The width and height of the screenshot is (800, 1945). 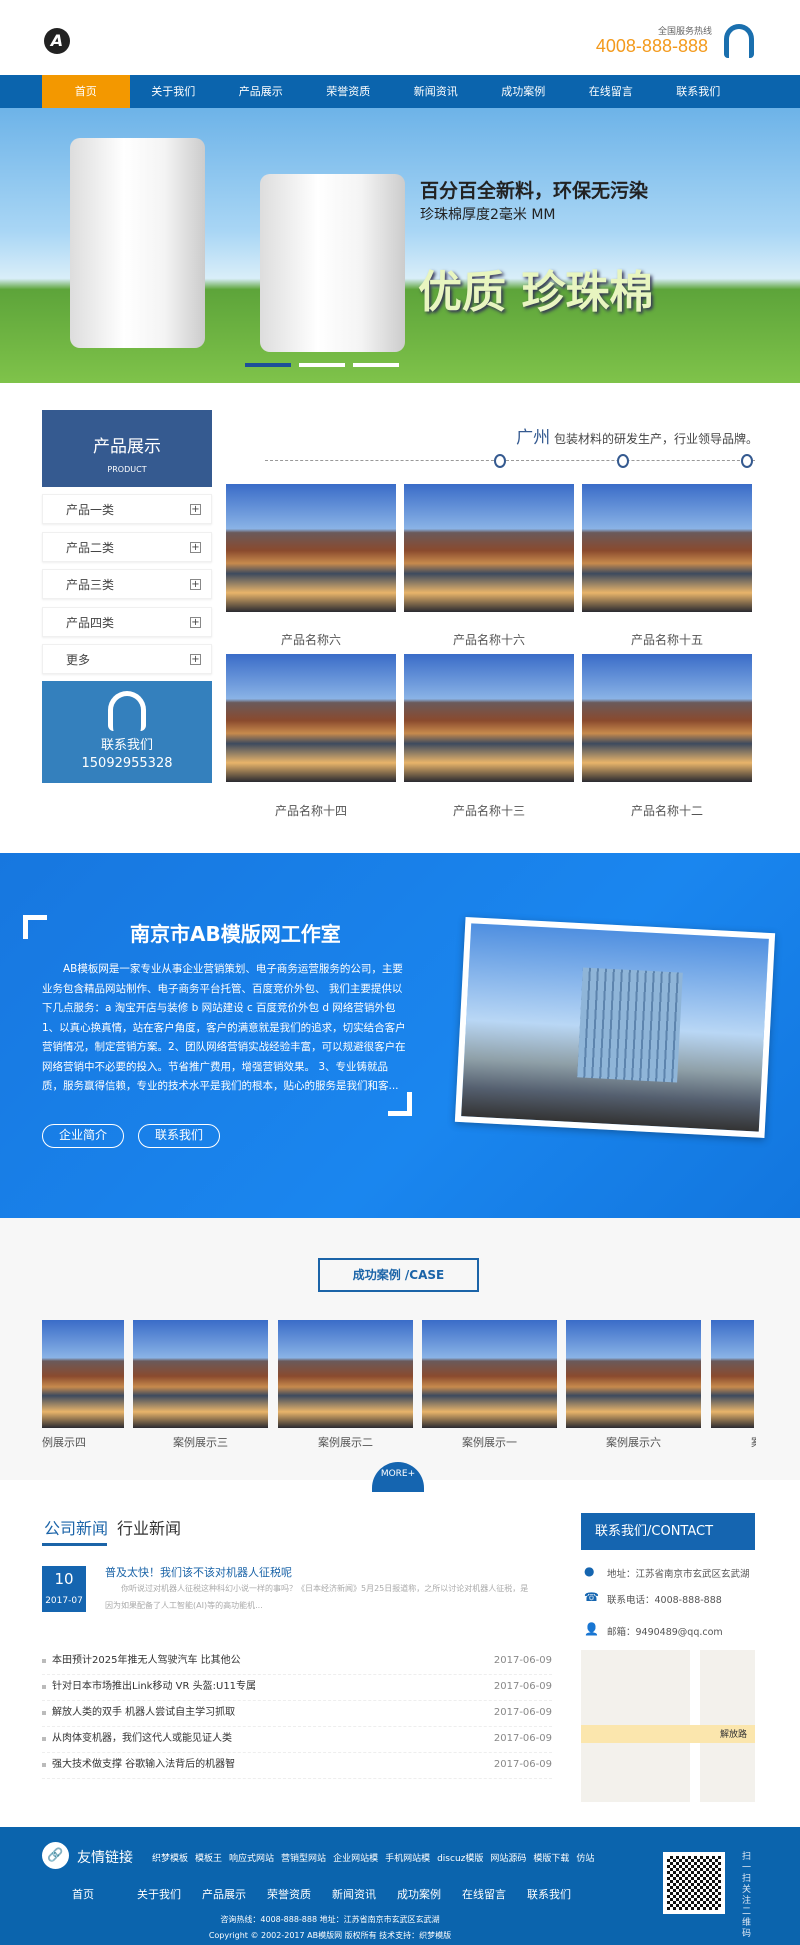 What do you see at coordinates (83, 1136) in the screenshot?
I see `company-intro-button: 企业简介` at bounding box center [83, 1136].